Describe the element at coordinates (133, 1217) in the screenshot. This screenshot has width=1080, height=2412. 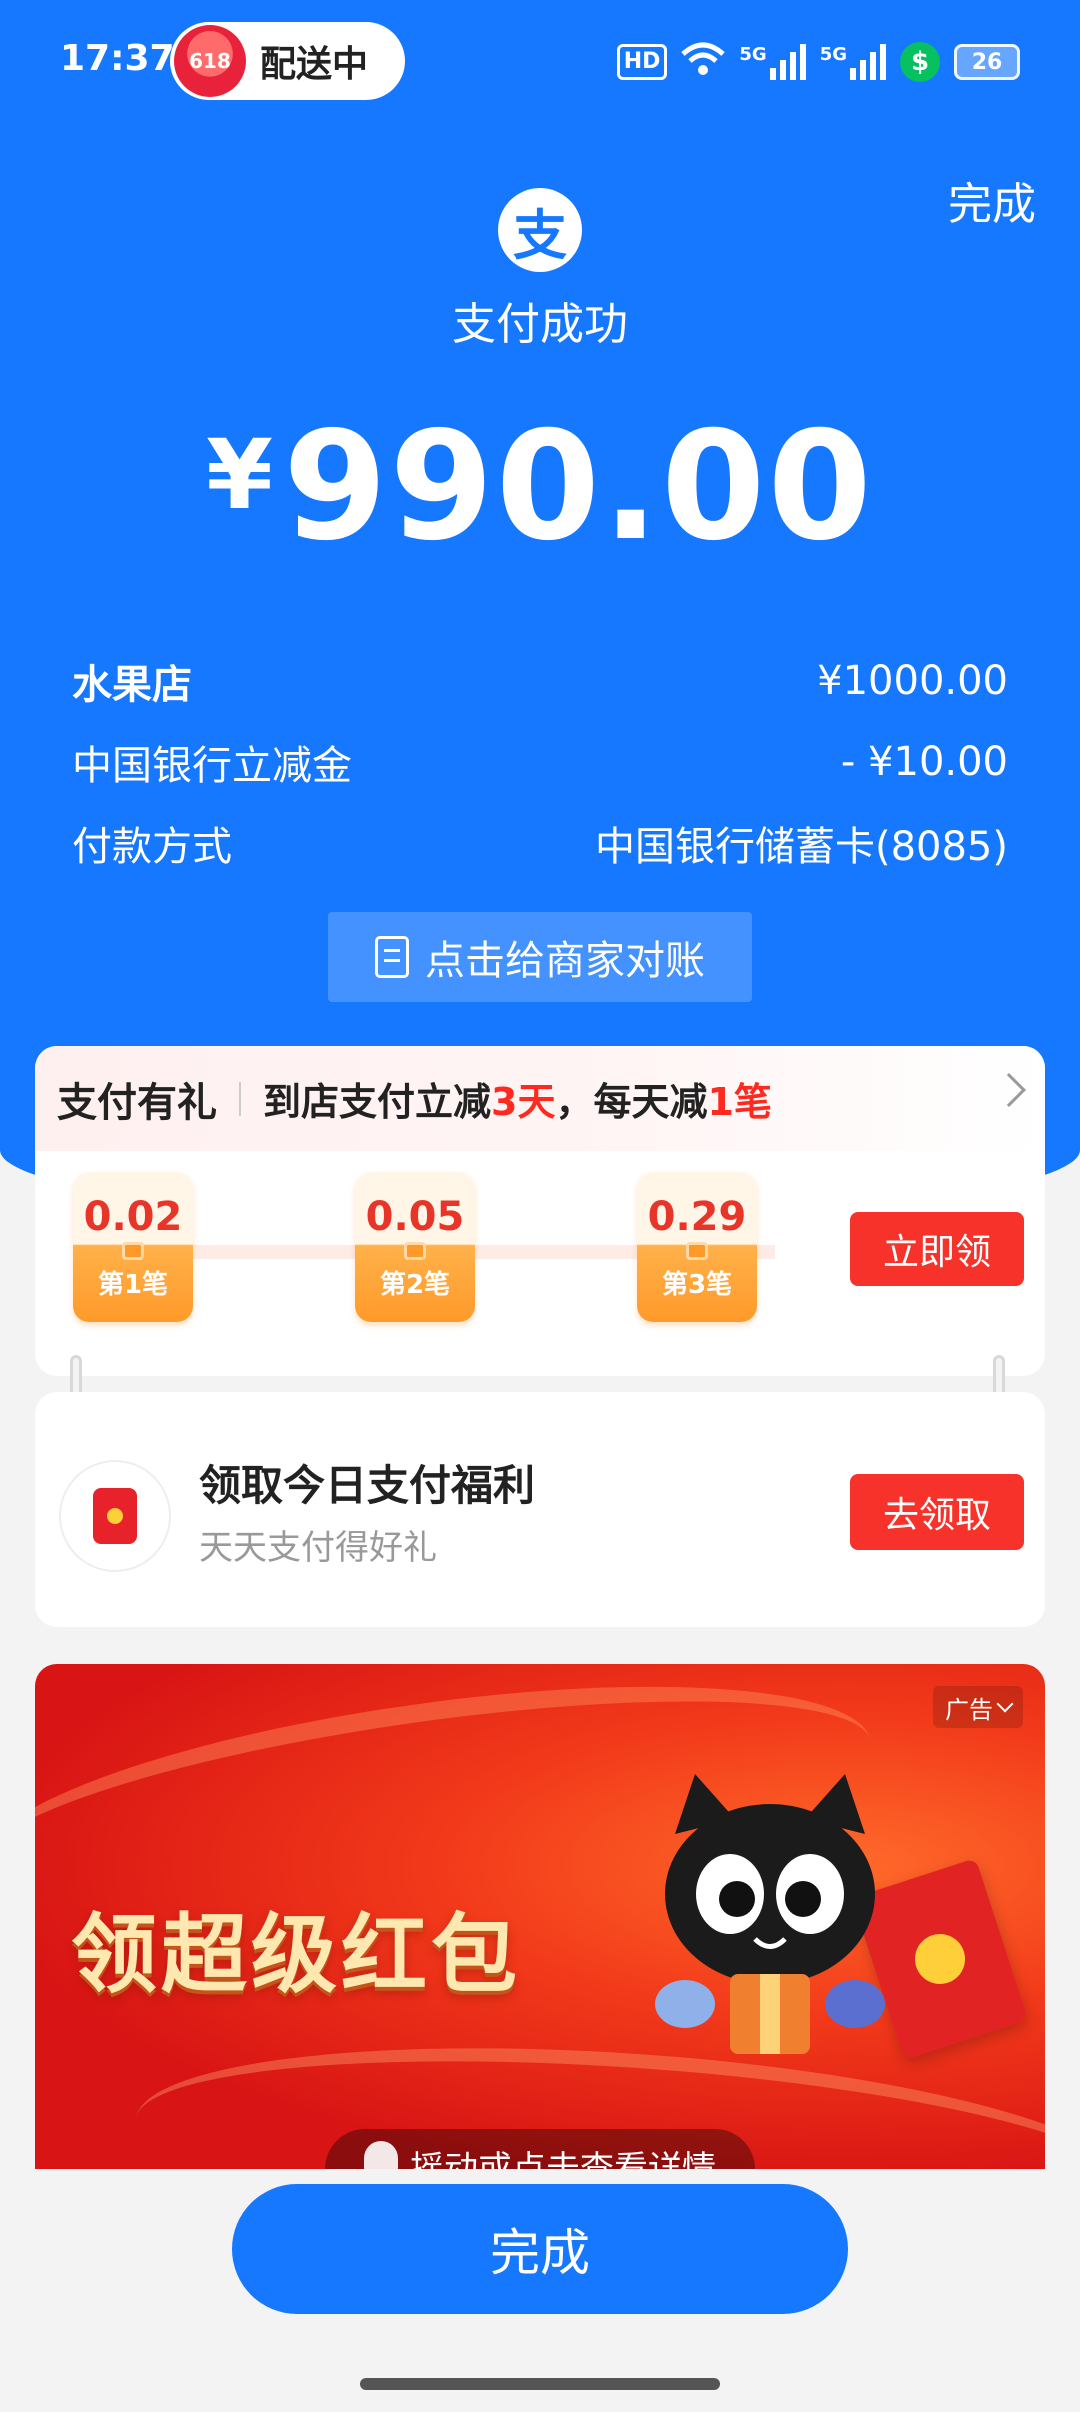
I see `coupon-value: 0.02` at that location.